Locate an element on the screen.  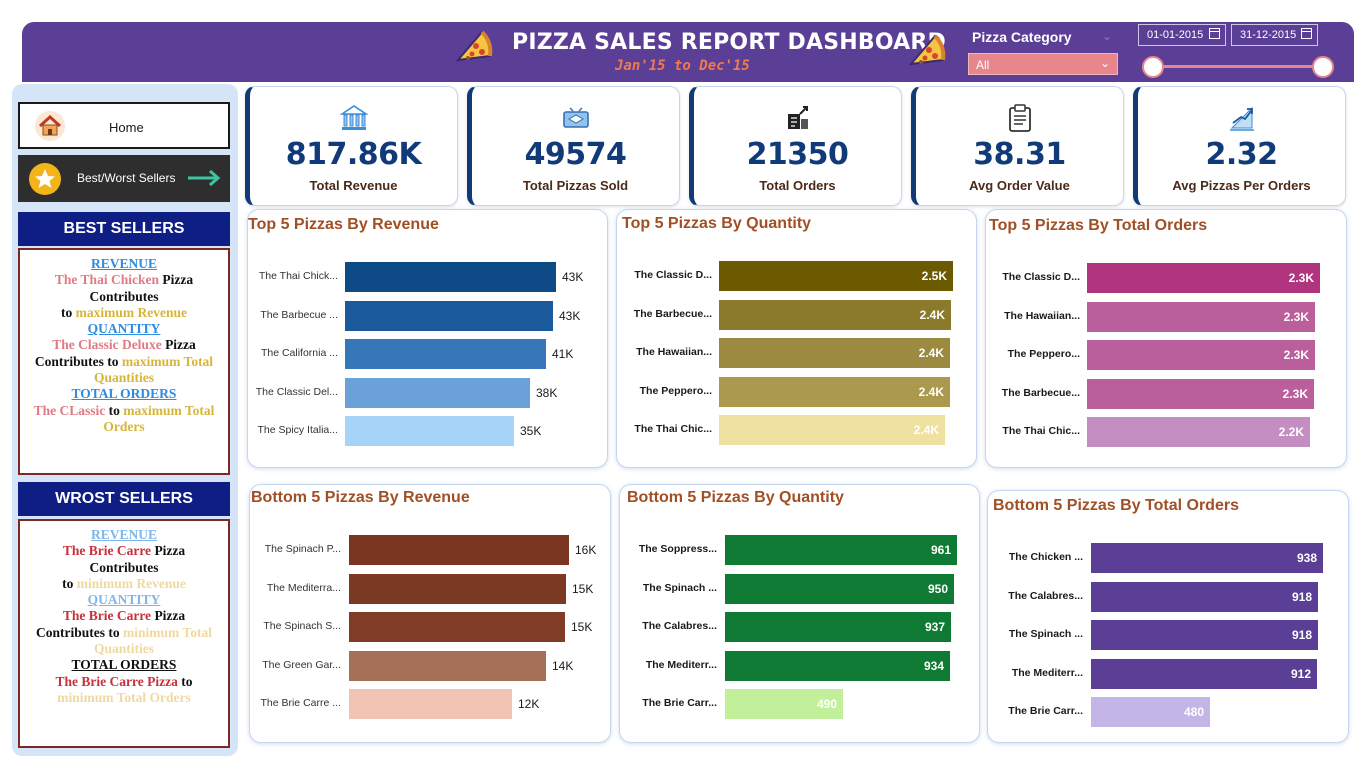
kpi-label: Total Orders is located at coordinates (797, 185).